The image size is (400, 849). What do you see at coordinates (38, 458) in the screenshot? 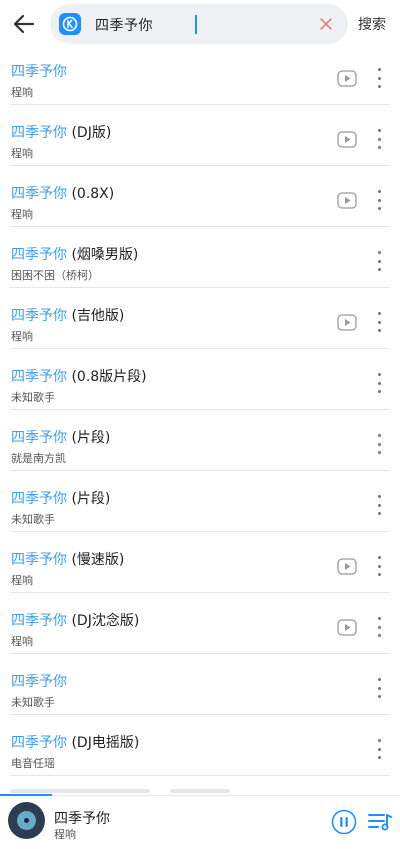
I see `song-artist: 就是南方凯` at bounding box center [38, 458].